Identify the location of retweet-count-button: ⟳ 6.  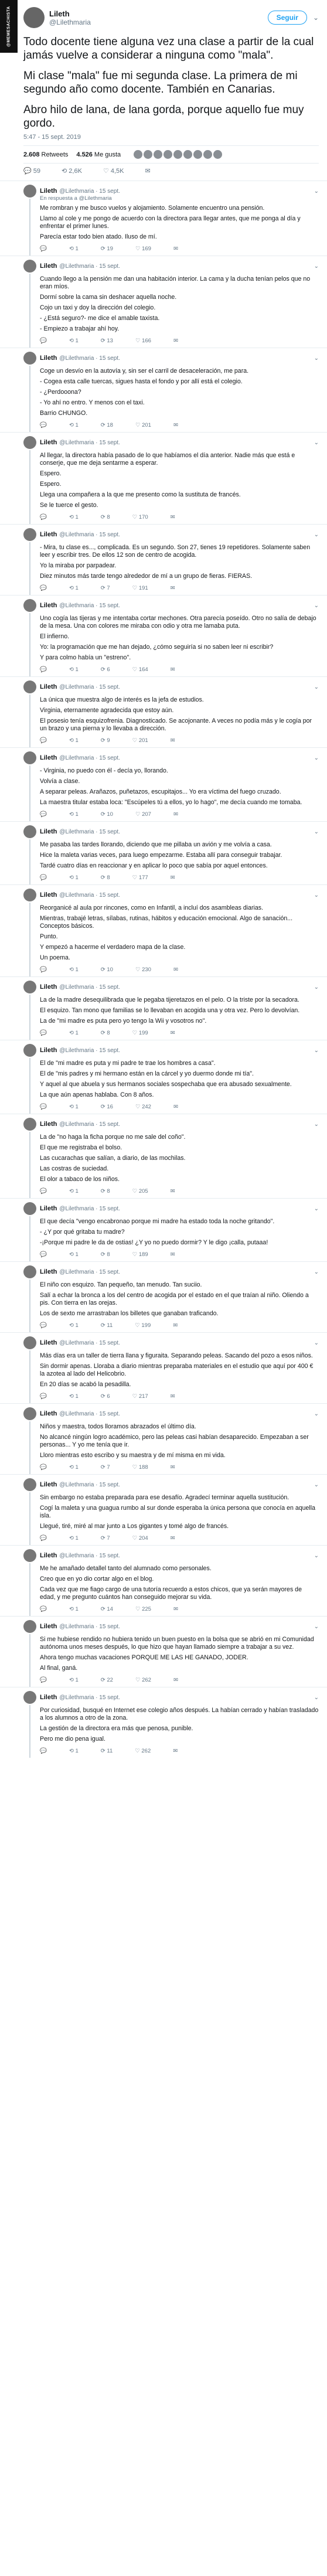
(105, 669).